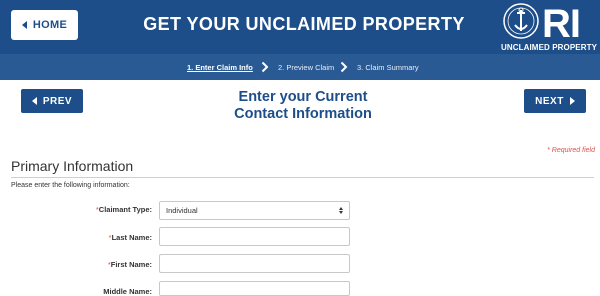 The width and height of the screenshot is (600, 296). What do you see at coordinates (306, 67) in the screenshot?
I see `step-preview-claim: 2. Preview Claim` at bounding box center [306, 67].